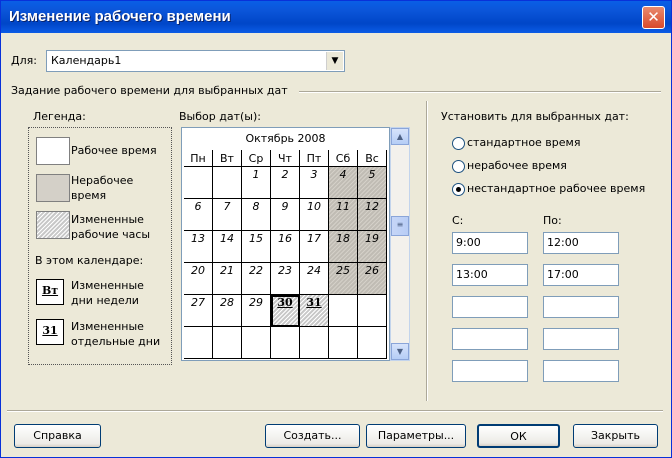 The height and width of the screenshot is (458, 672). Describe the element at coordinates (285, 138) in the screenshot. I see `month-title: Октябрь 2008` at that location.